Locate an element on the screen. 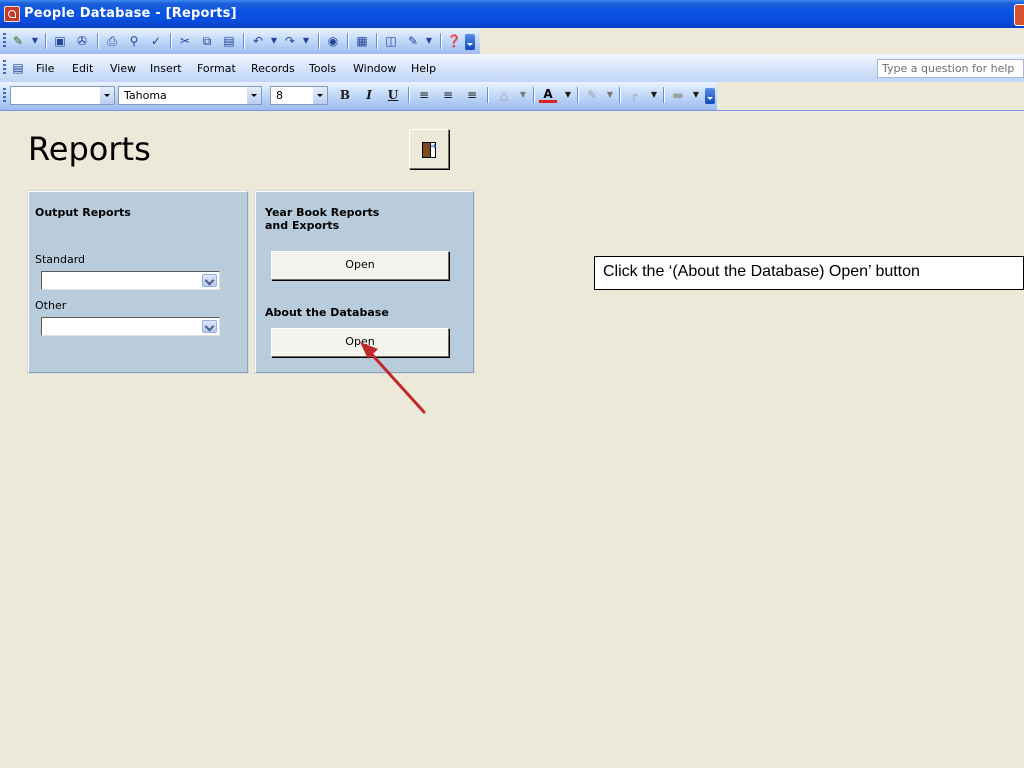 This screenshot has width=1024, height=768. menu-grip is located at coordinates (4, 68).